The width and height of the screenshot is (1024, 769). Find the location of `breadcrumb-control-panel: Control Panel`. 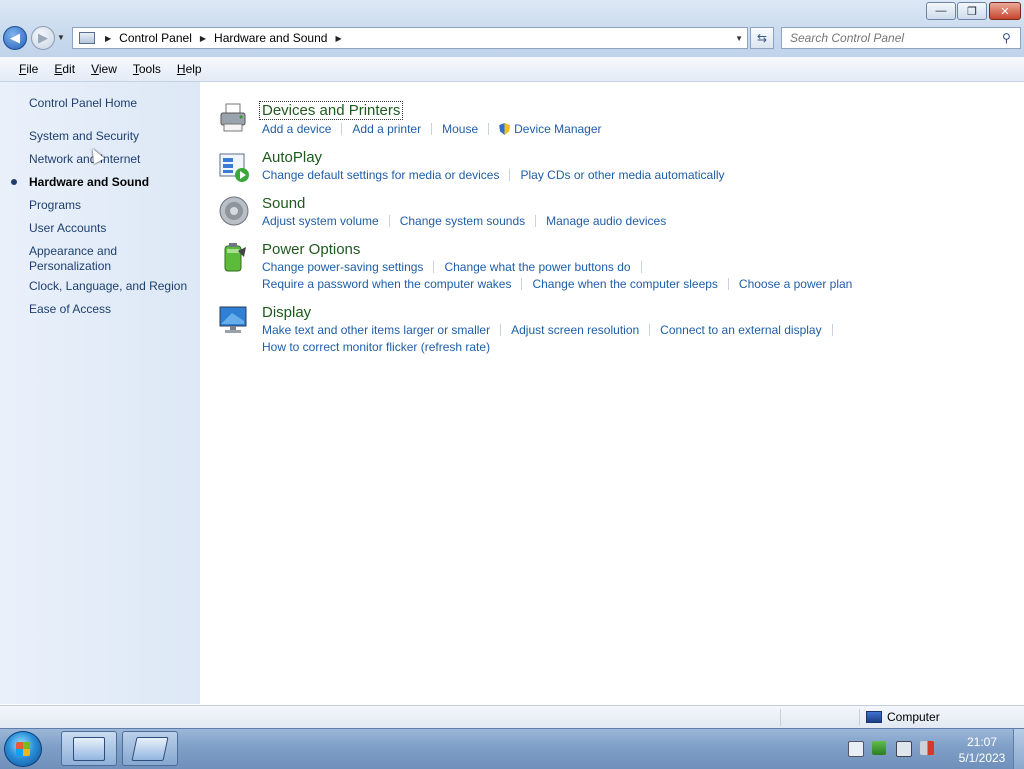

breadcrumb-control-panel: Control Panel is located at coordinates (155, 38).